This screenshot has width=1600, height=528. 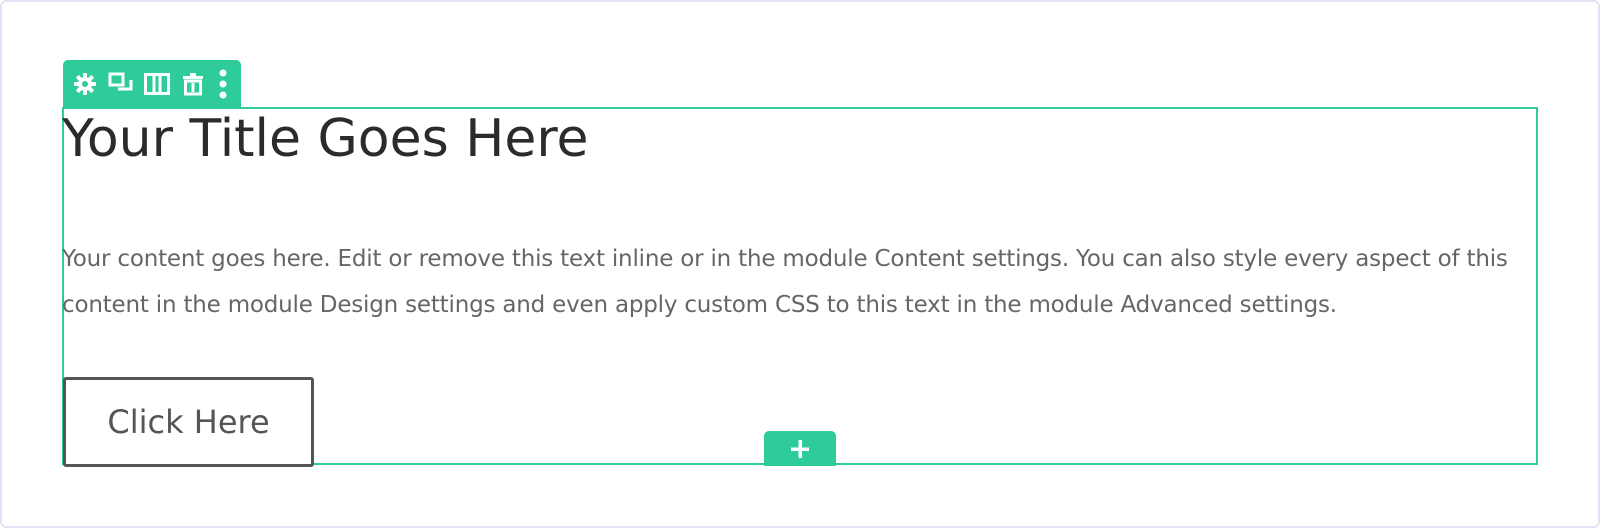 I want to click on columns-icon, so click(x=157, y=83).